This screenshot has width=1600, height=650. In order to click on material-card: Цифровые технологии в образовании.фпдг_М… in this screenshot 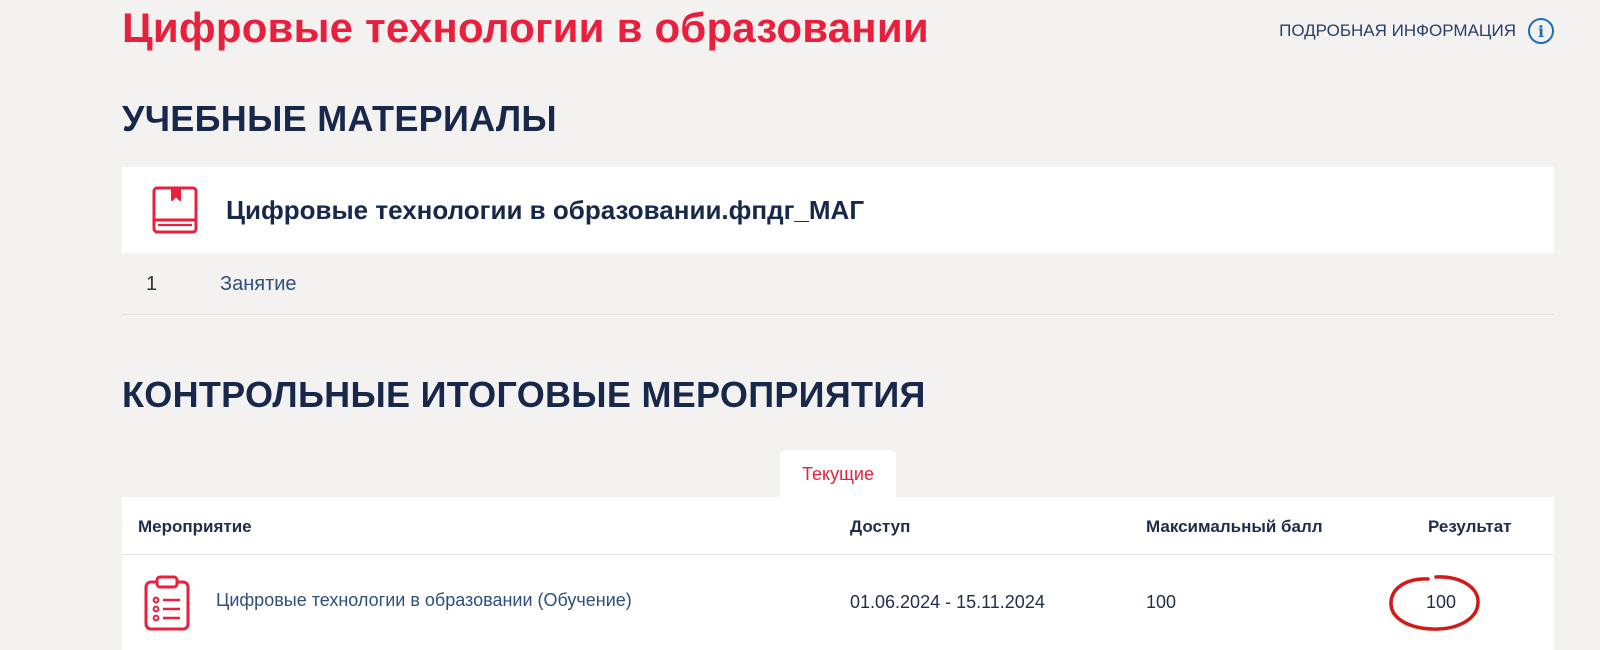, I will do `click(838, 210)`.